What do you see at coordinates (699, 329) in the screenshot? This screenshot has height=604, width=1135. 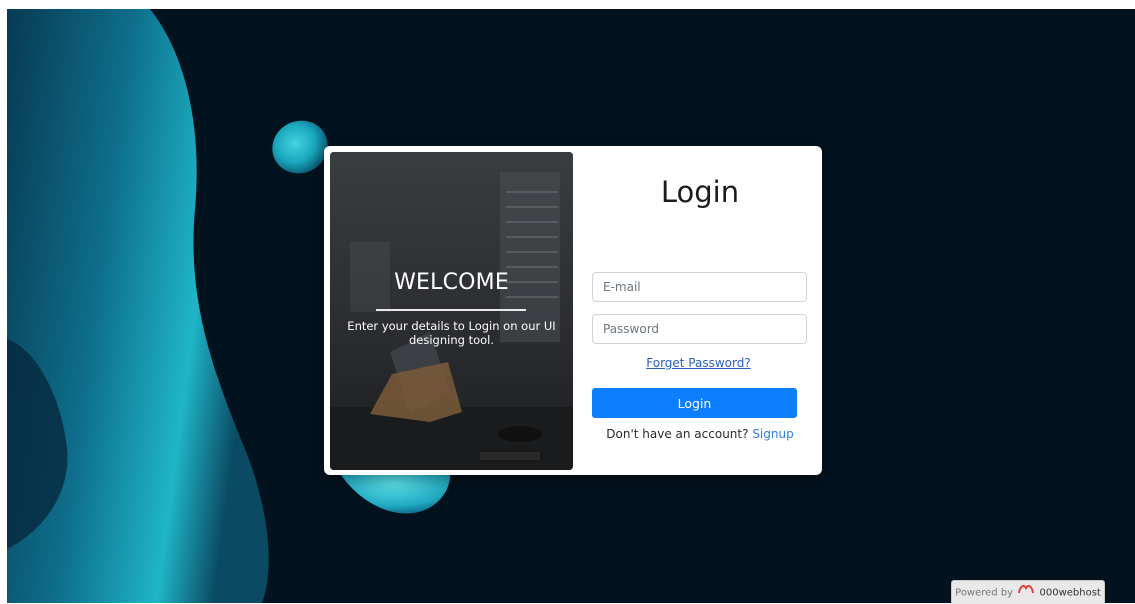 I see `password-input` at bounding box center [699, 329].